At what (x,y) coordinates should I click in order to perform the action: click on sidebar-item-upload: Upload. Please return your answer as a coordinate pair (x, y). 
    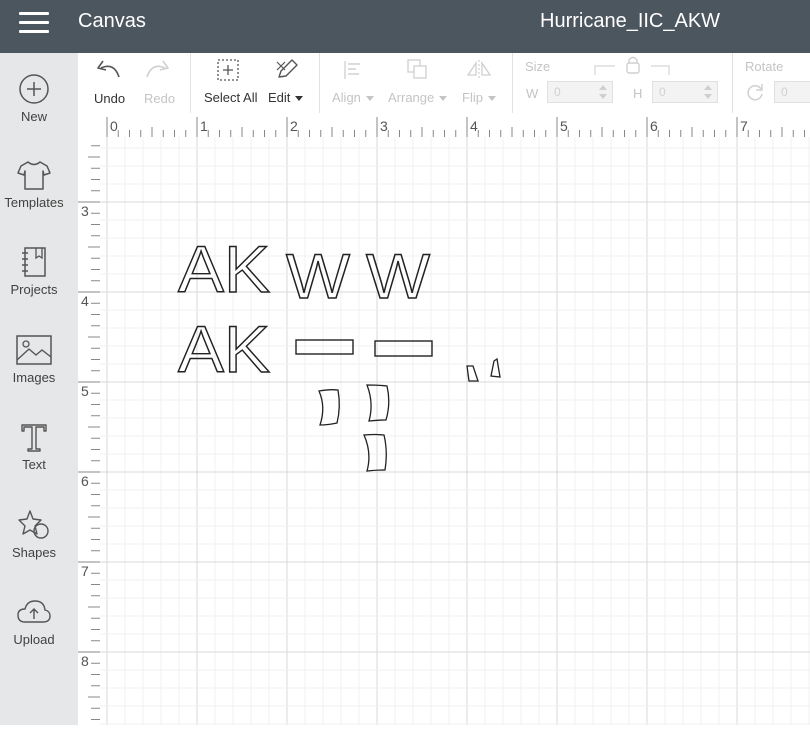
    Looking at the image, I should click on (34, 622).